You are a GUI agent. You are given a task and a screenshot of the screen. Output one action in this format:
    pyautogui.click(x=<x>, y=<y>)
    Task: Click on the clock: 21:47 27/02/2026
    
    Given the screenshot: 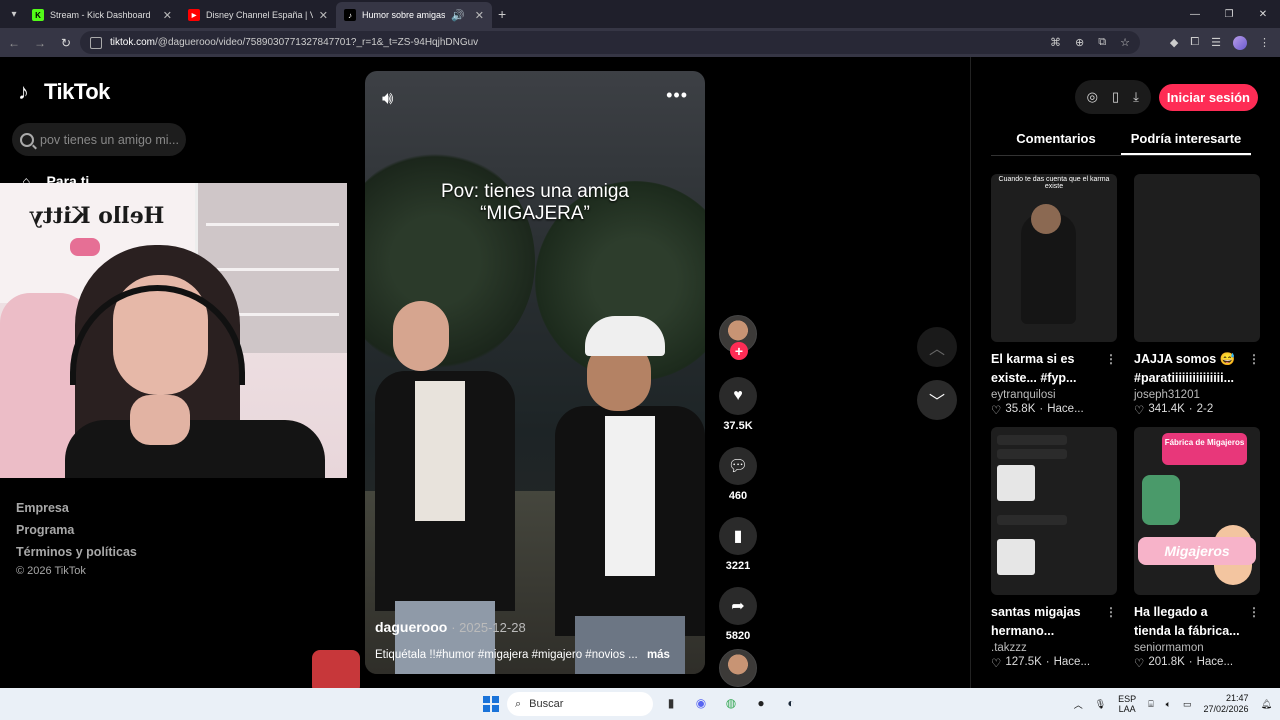 What is the action you would take?
    pyautogui.click(x=1226, y=704)
    